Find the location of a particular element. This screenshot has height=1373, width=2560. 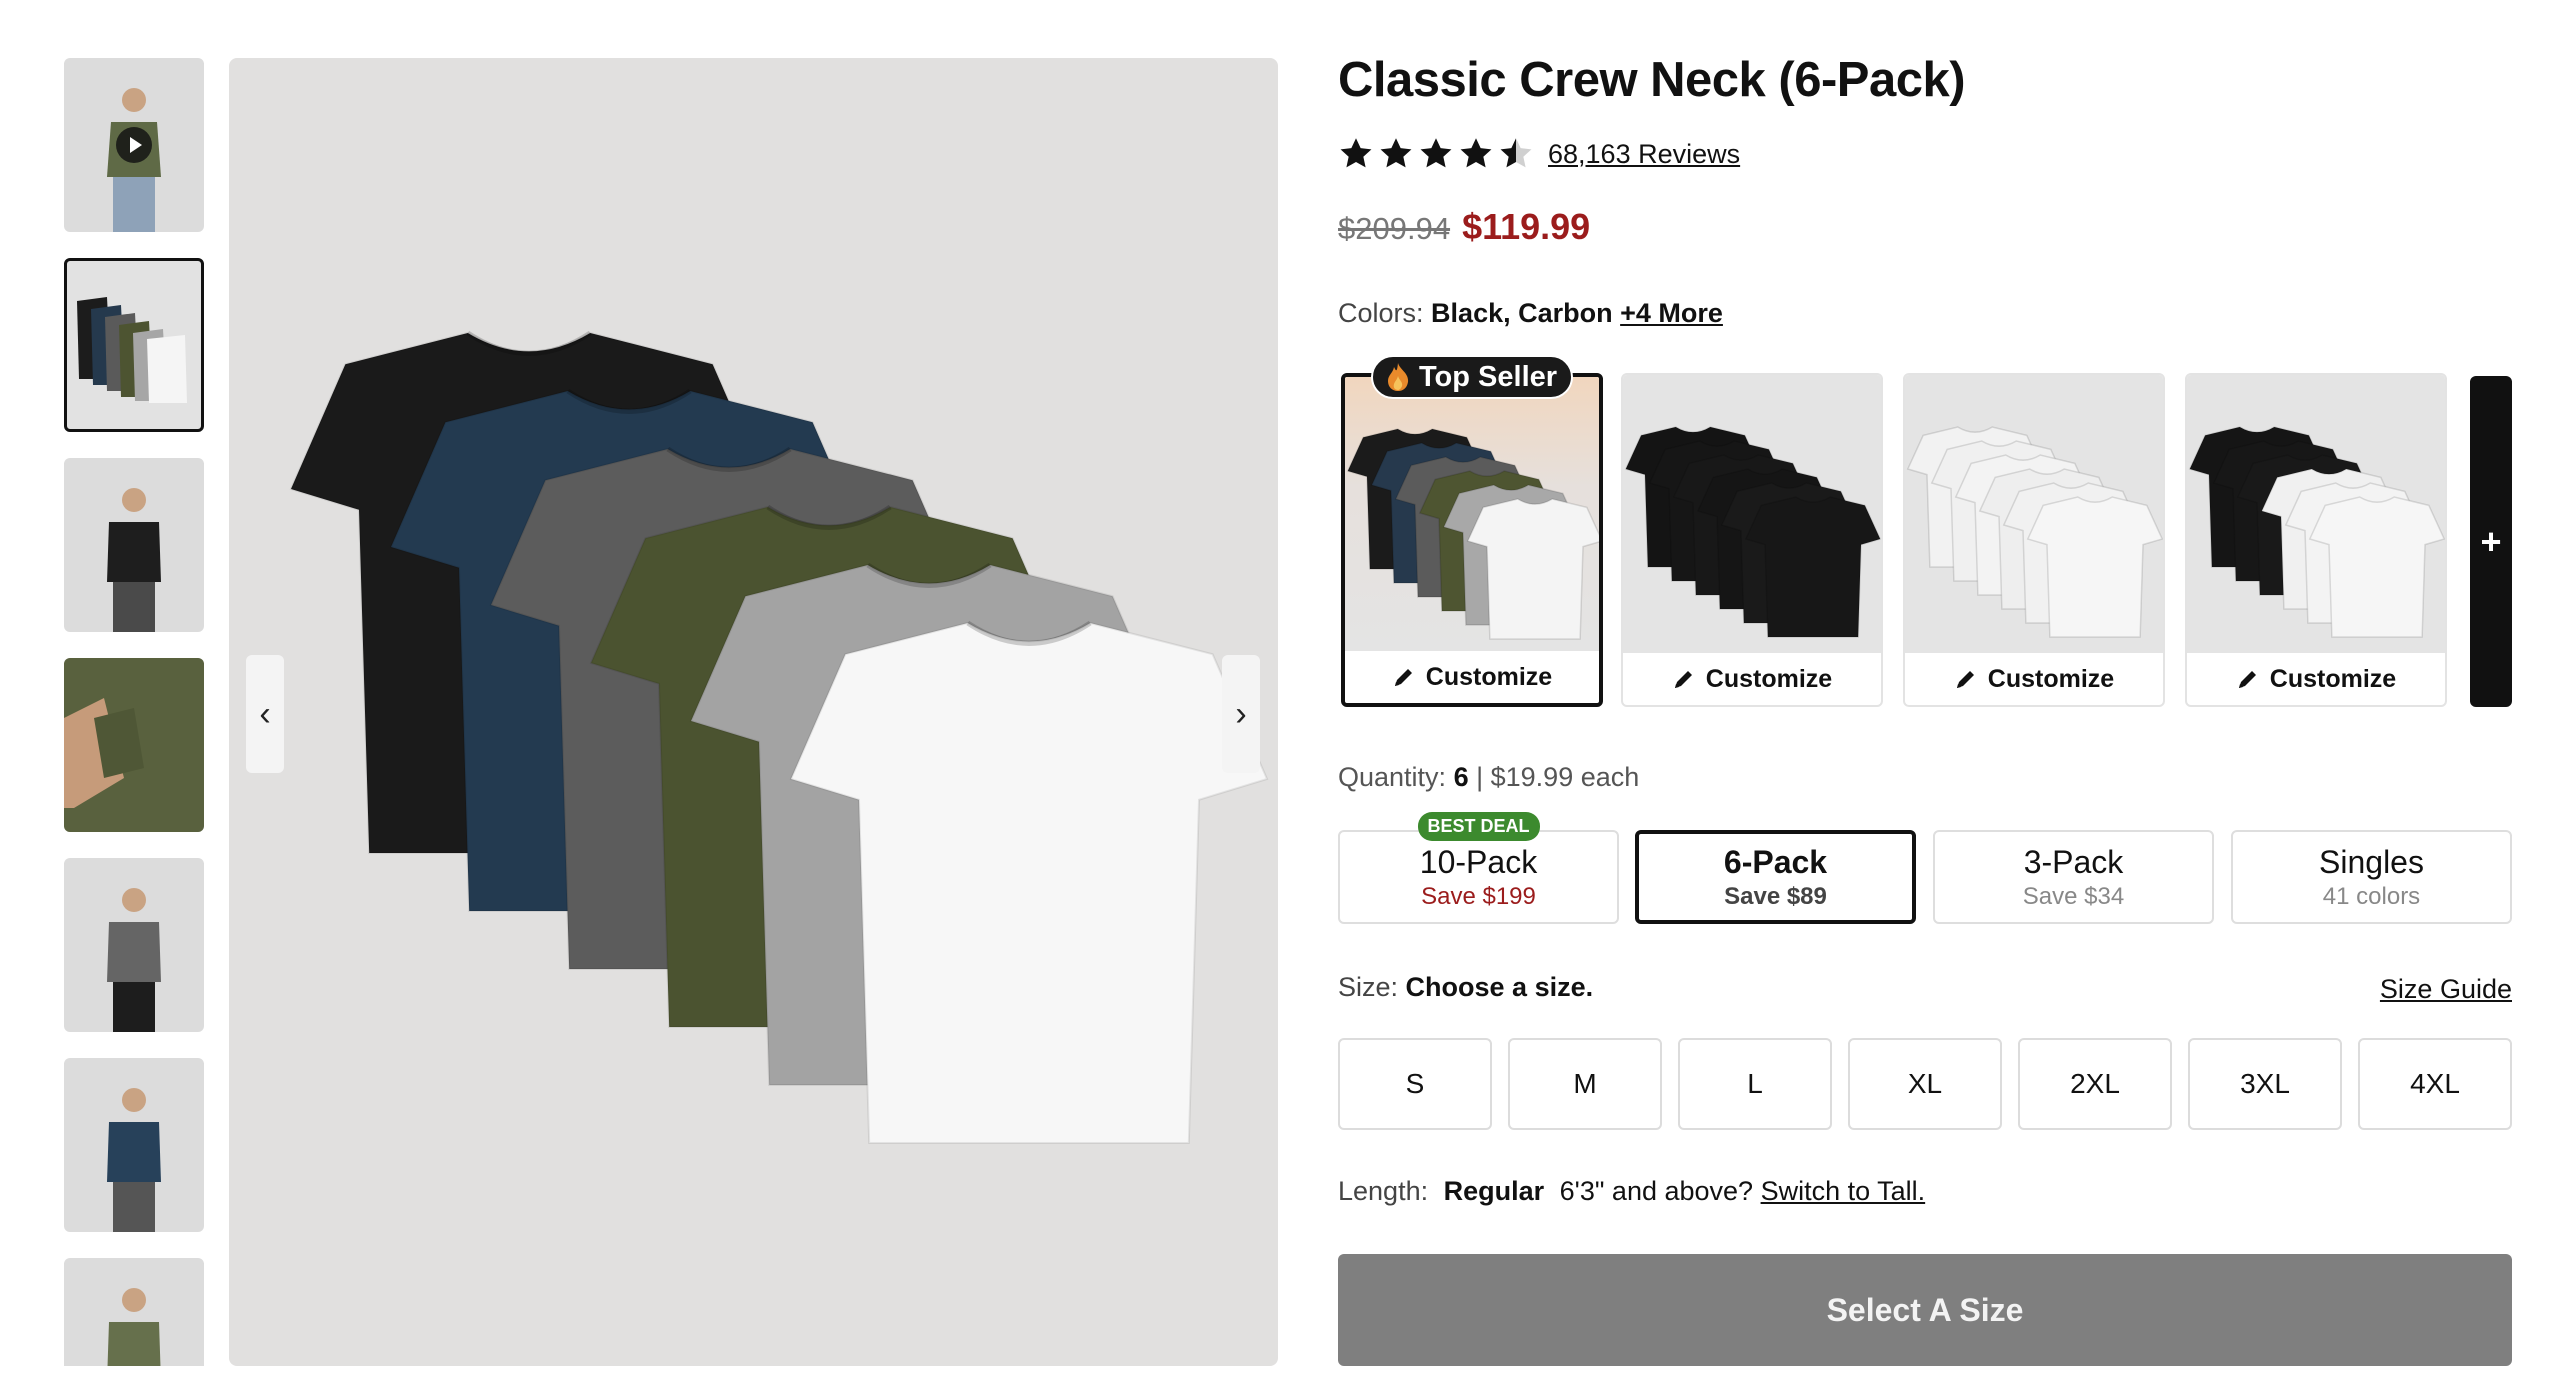

reviews-link: 68,163 Reviews is located at coordinates (1644, 154).